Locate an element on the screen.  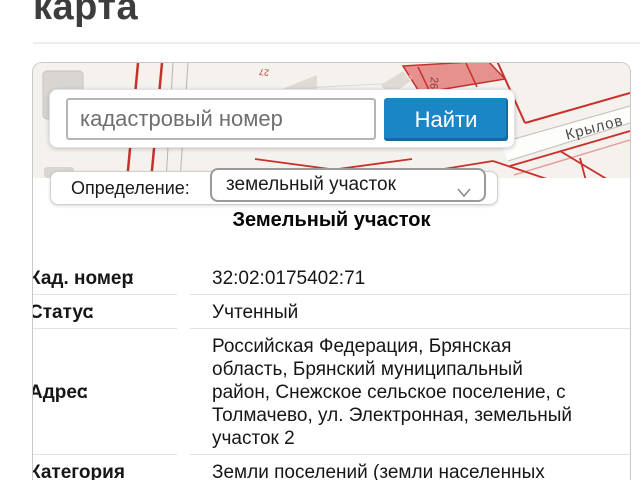
search-bar: Найти is located at coordinates (282, 118).